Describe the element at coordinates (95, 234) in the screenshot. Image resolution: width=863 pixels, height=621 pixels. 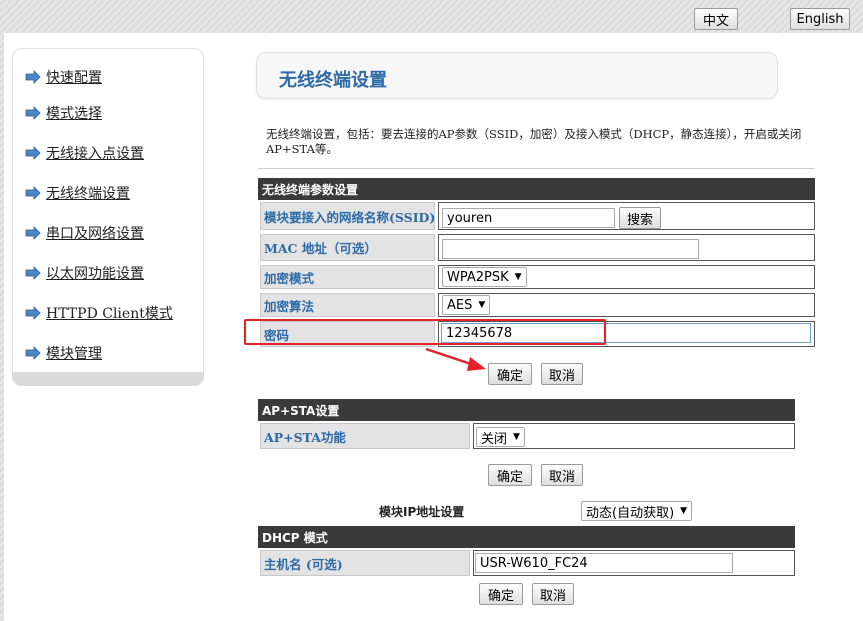
I see `sidebar-item-label: 串口及网络设置` at that location.